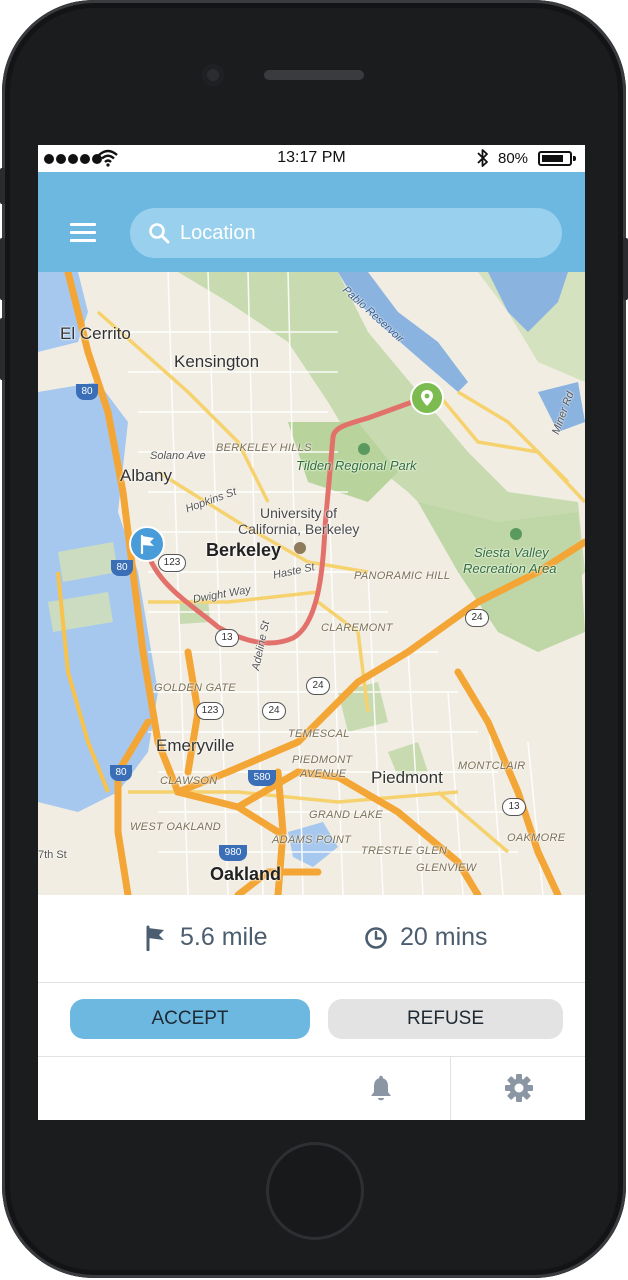 The image size is (628, 1280). I want to click on map-label: PANORAMIC HILL, so click(402, 576).